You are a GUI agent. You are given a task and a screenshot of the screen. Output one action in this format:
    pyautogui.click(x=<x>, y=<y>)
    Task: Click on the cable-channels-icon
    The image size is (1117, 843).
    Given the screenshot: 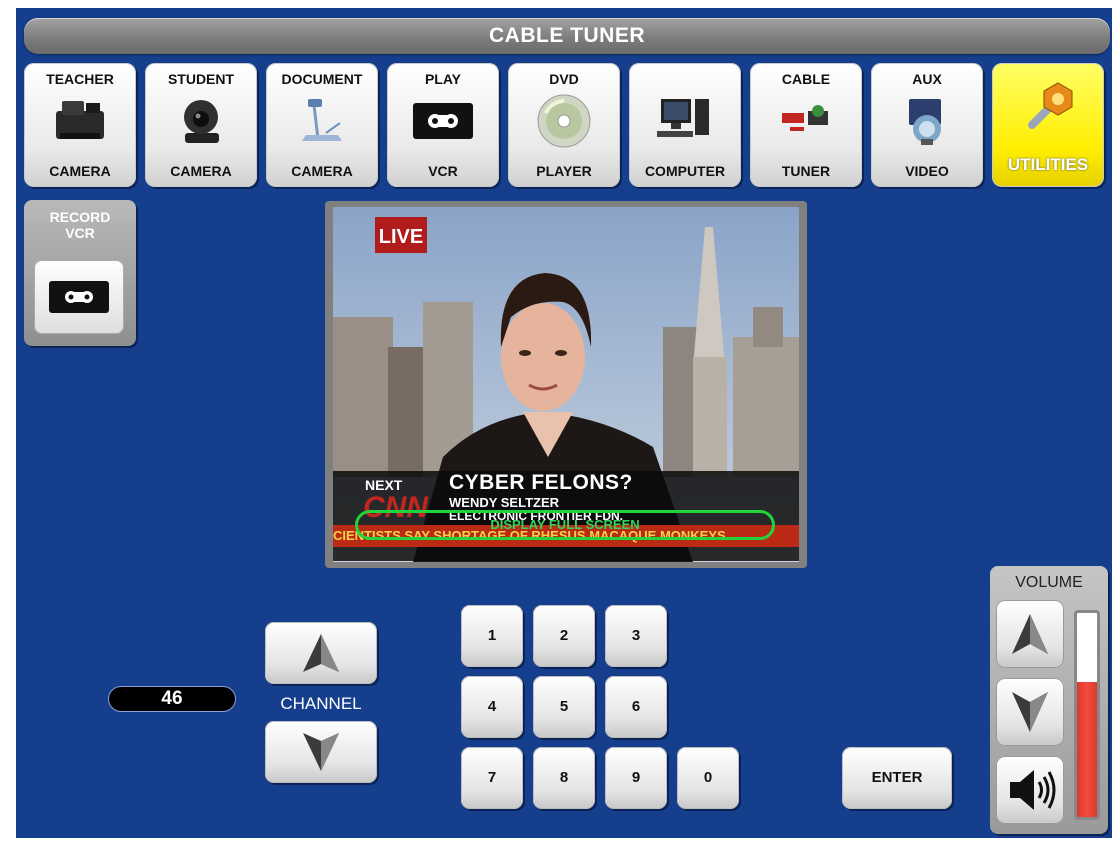 What is the action you would take?
    pyautogui.click(x=805, y=118)
    